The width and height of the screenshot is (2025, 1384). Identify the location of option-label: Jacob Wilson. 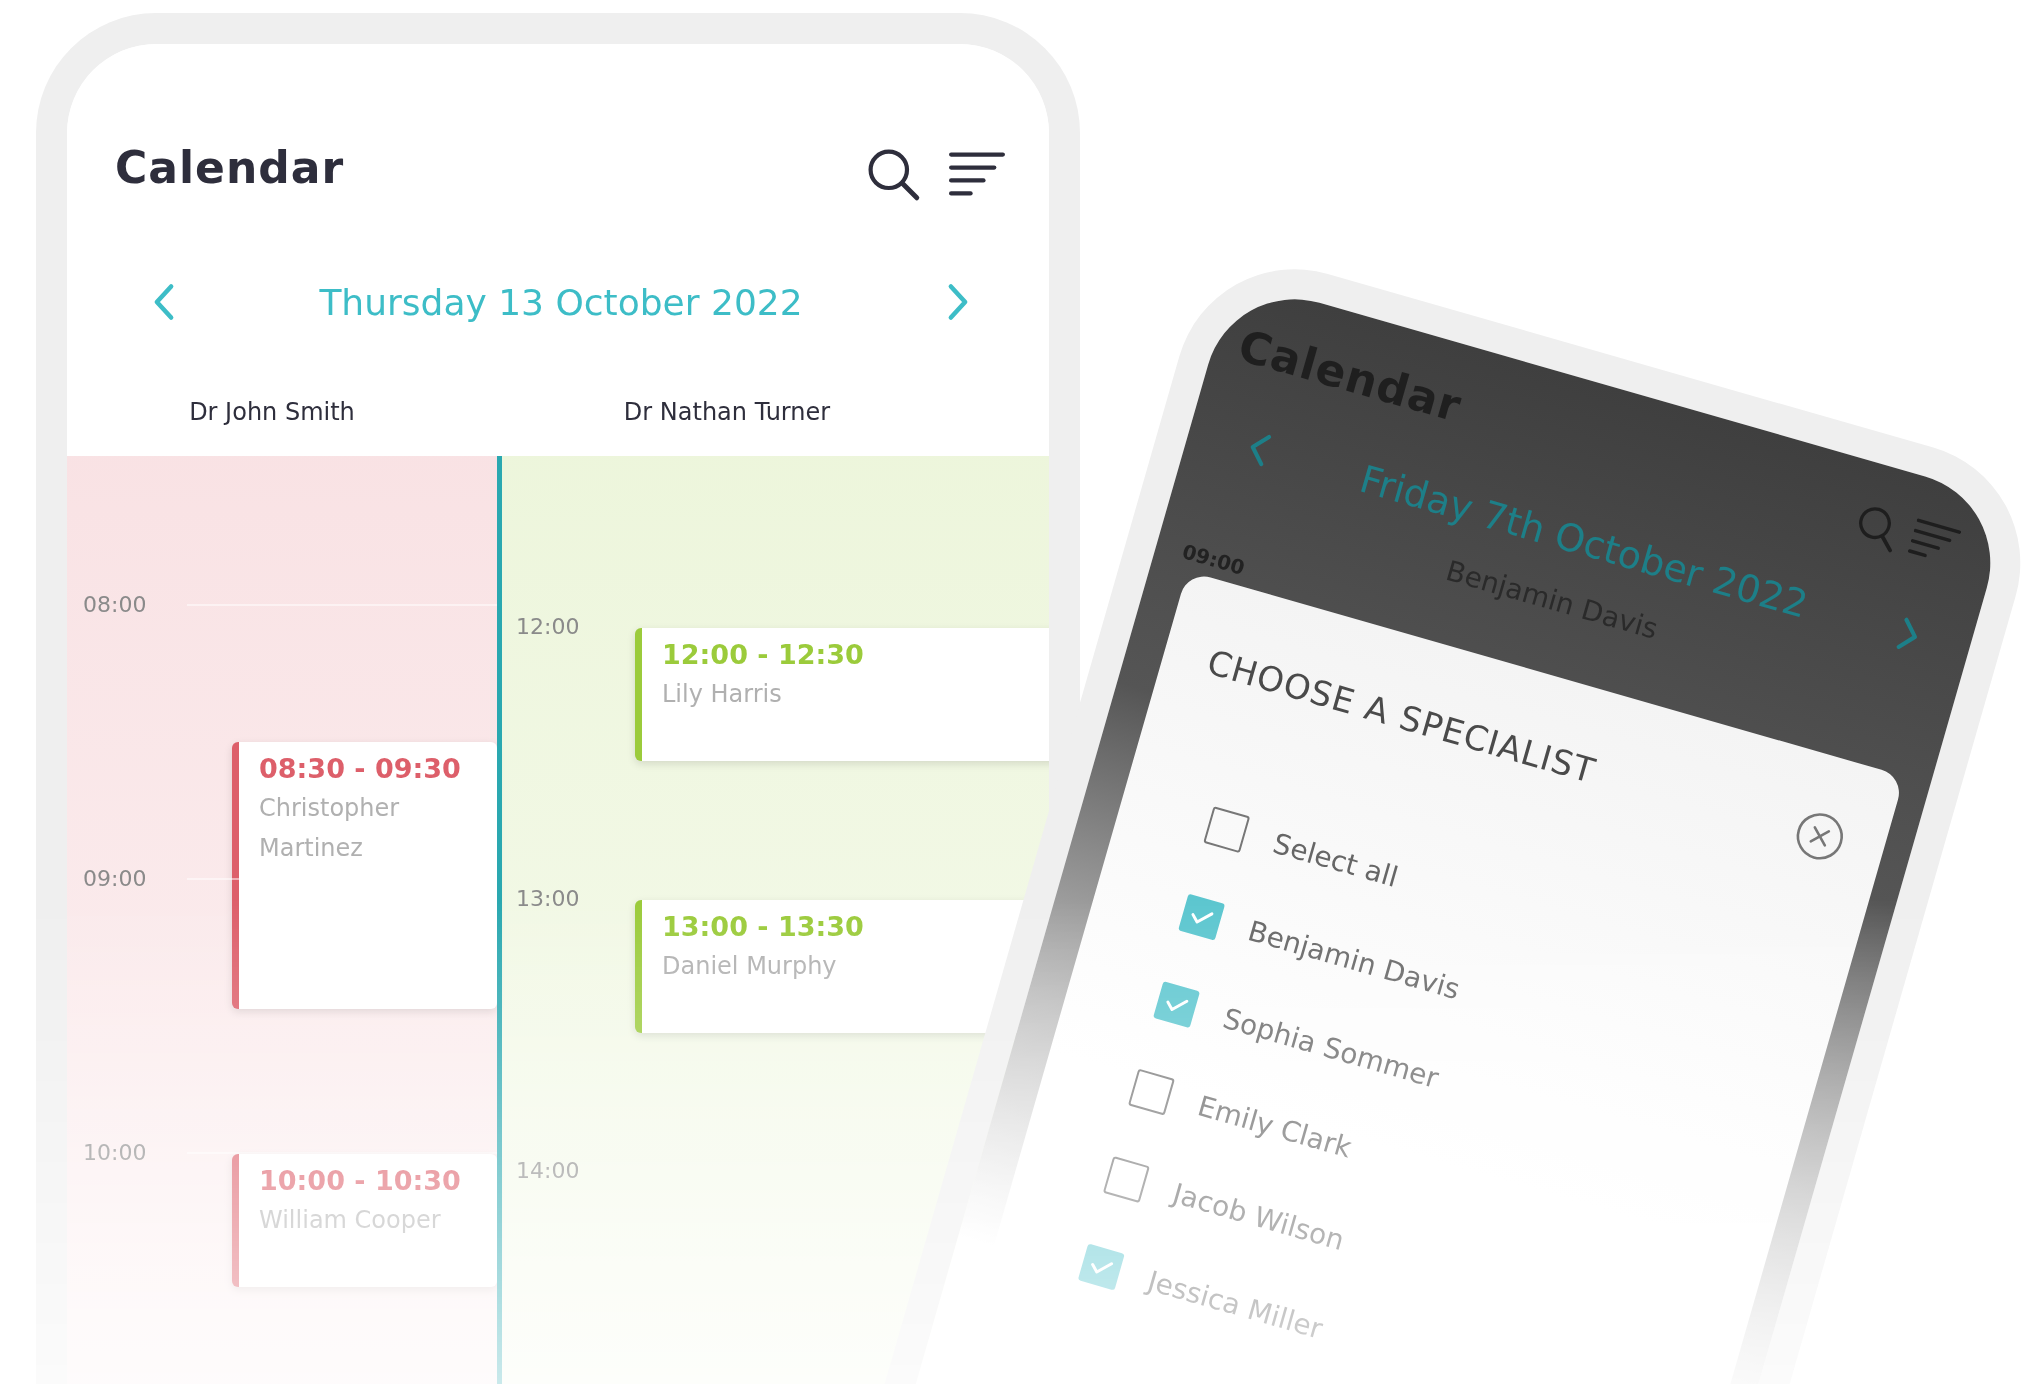
(1259, 1217).